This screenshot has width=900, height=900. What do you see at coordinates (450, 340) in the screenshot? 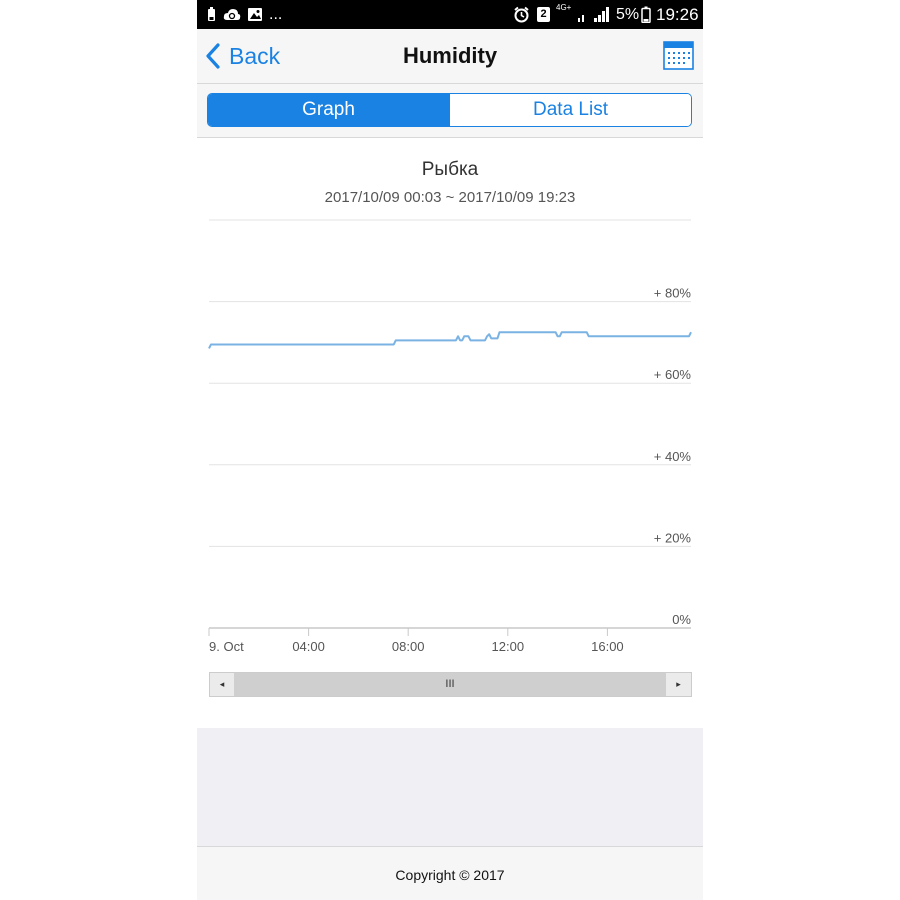
I see `humidity-series-line` at bounding box center [450, 340].